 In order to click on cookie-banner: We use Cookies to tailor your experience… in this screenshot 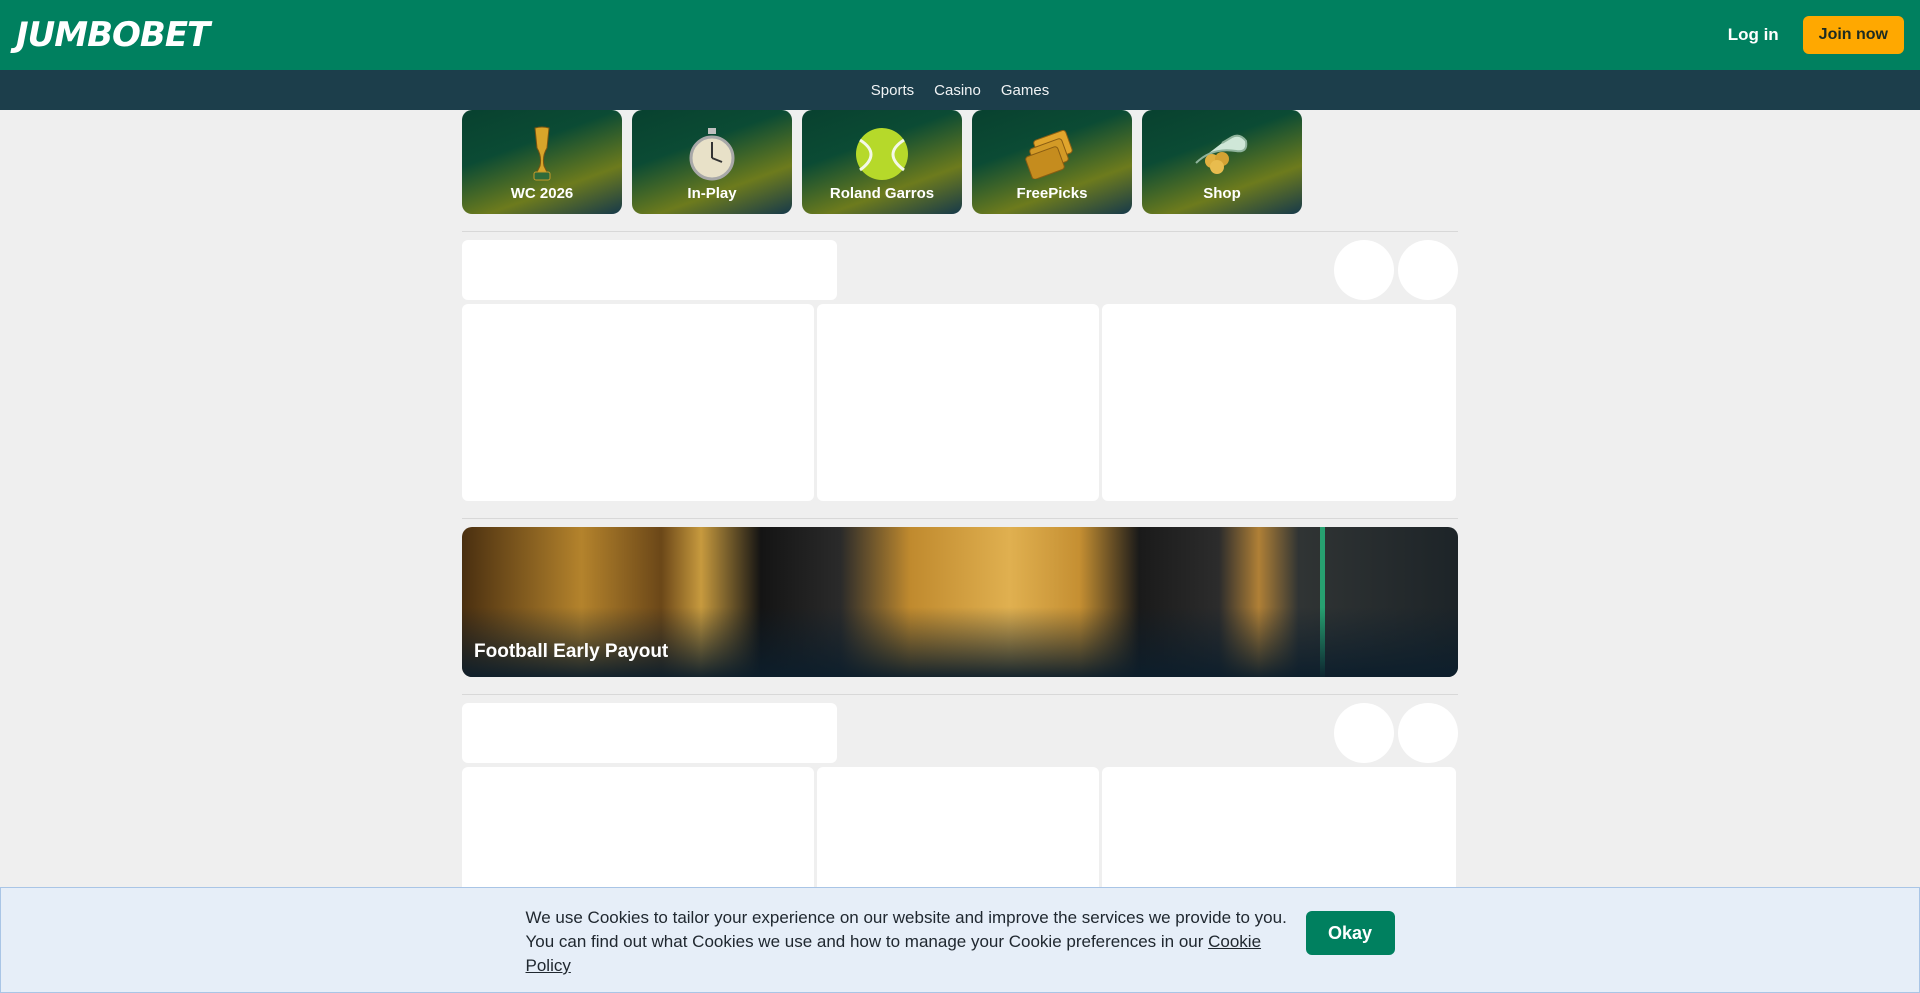, I will do `click(960, 940)`.